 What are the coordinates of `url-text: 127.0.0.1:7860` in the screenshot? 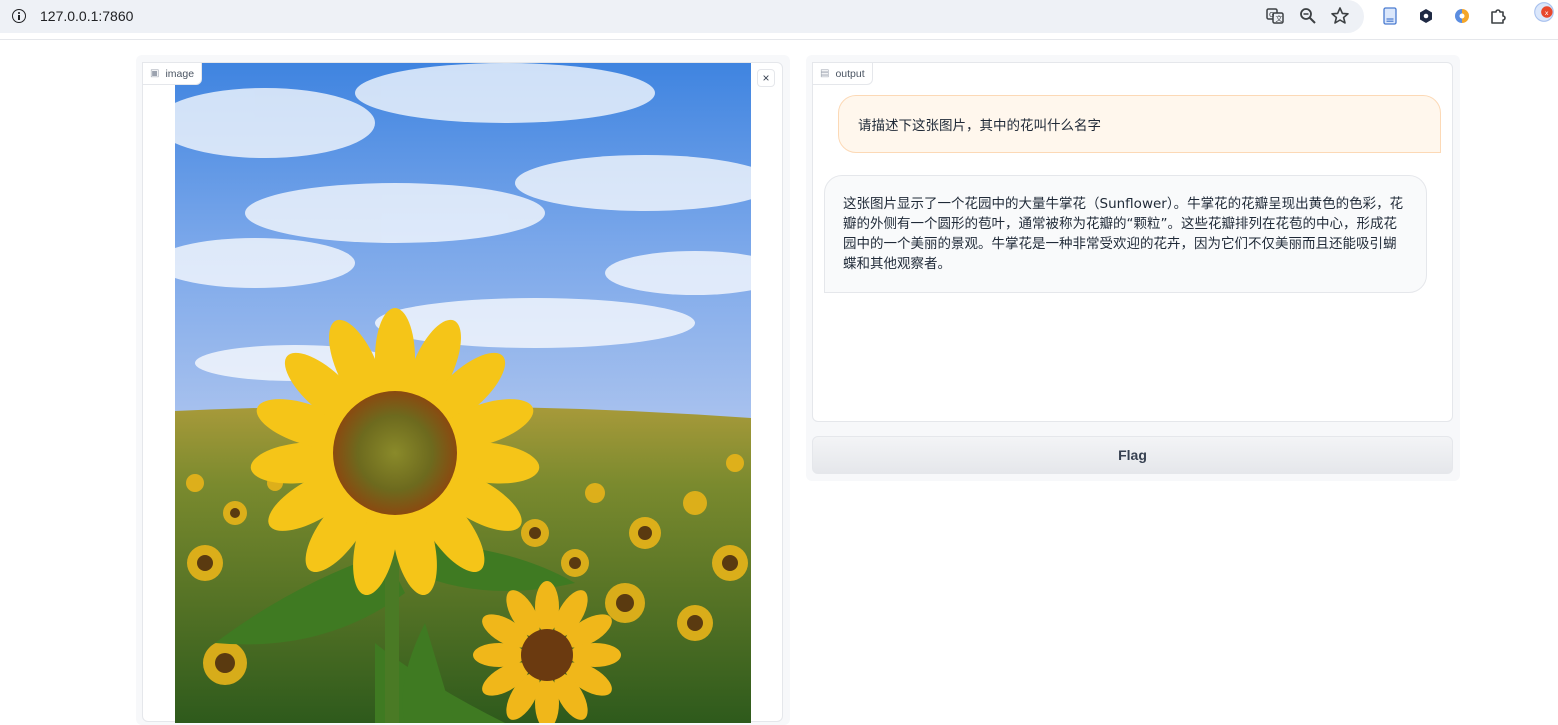 It's located at (86, 16).